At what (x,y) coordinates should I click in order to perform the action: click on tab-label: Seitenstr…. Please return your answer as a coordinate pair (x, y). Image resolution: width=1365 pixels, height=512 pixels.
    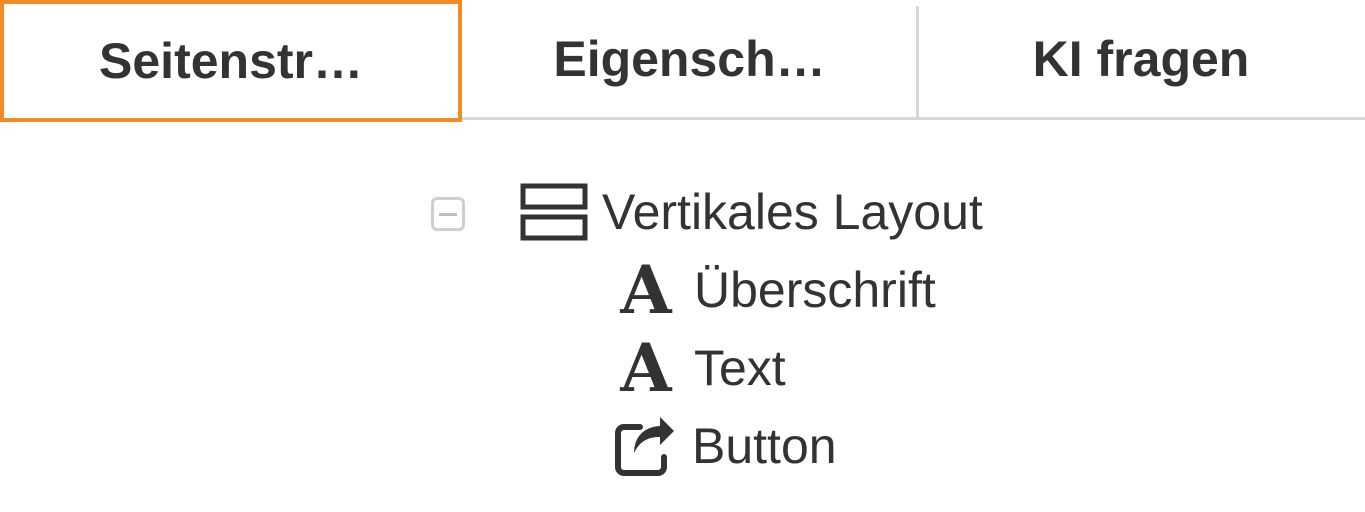
    Looking at the image, I should click on (231, 61).